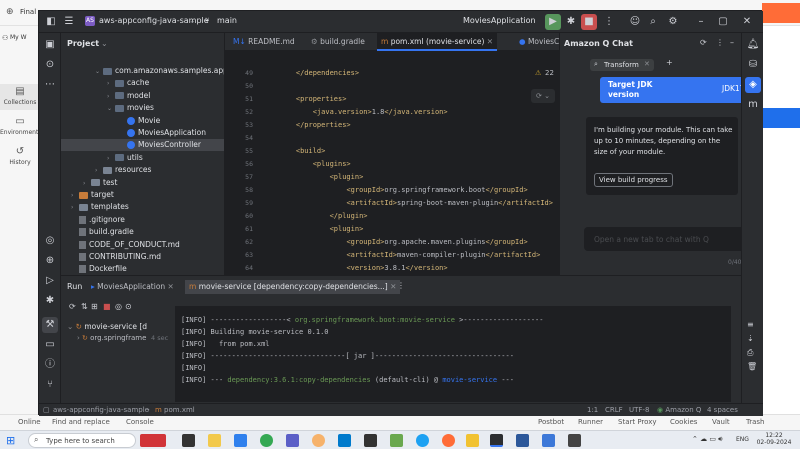 The height and width of the screenshot is (449, 800). Describe the element at coordinates (83, 43) in the screenshot. I see `project-panel-title: Project` at that location.